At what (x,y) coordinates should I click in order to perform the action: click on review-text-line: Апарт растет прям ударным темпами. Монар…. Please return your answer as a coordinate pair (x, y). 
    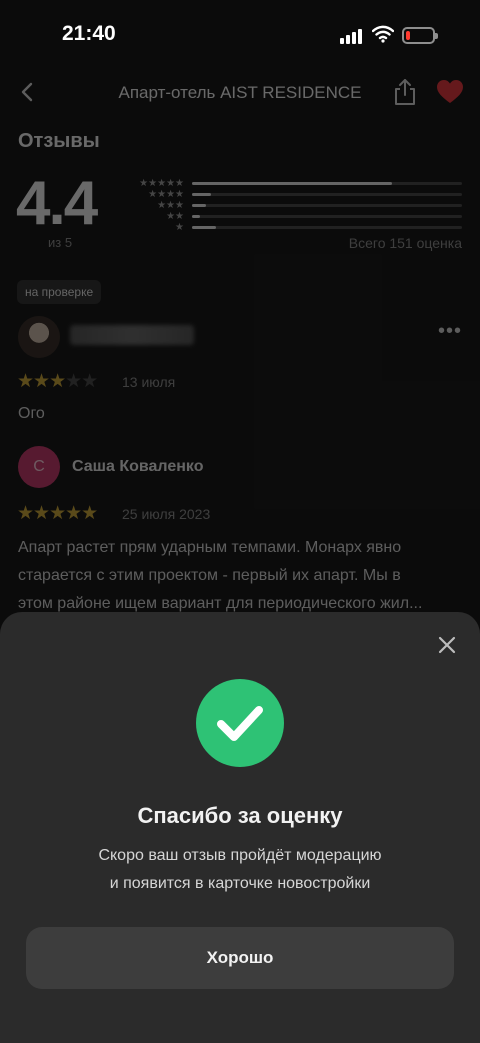
    Looking at the image, I should click on (210, 547).